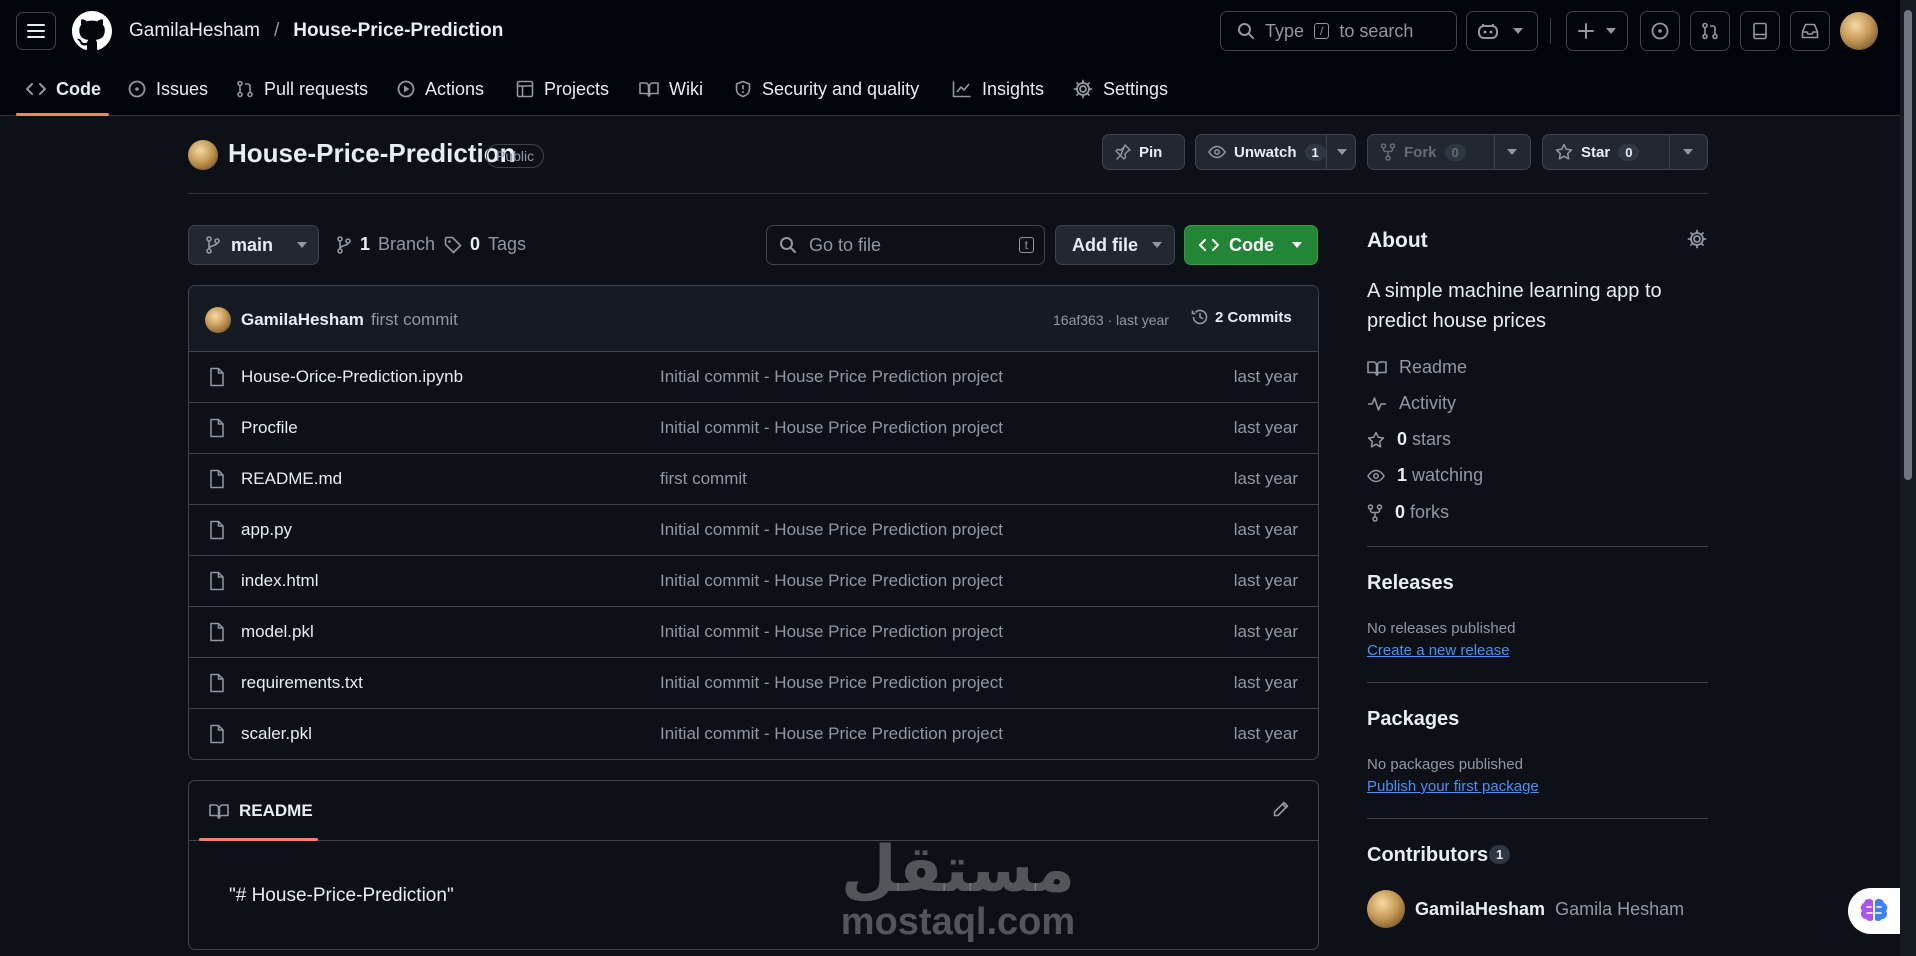  I want to click on owner-avatar, so click(203, 155).